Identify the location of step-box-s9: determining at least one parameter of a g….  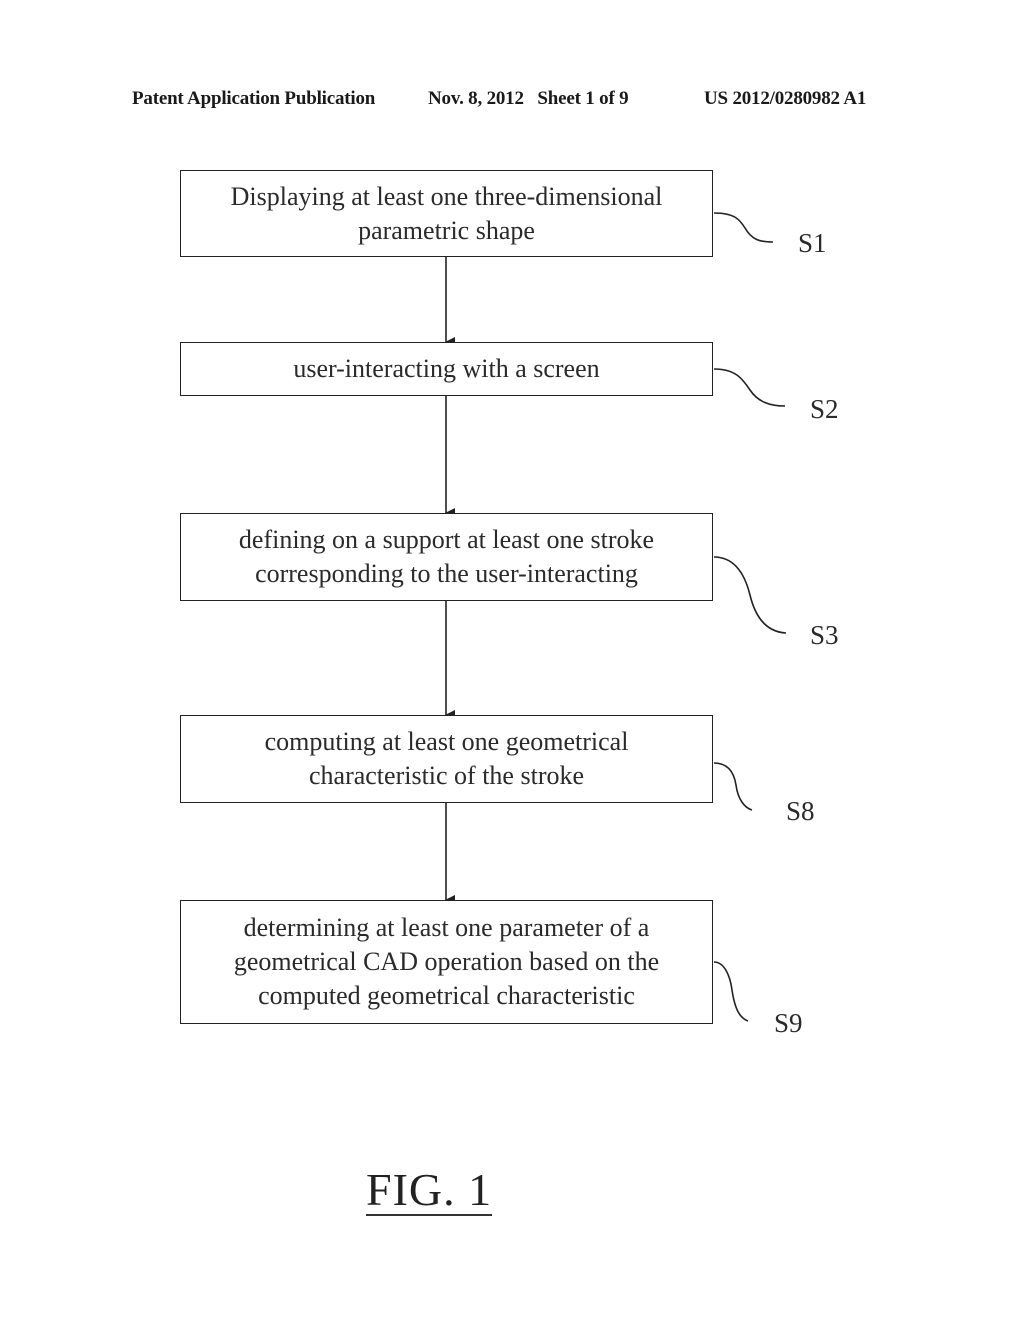
(446, 962).